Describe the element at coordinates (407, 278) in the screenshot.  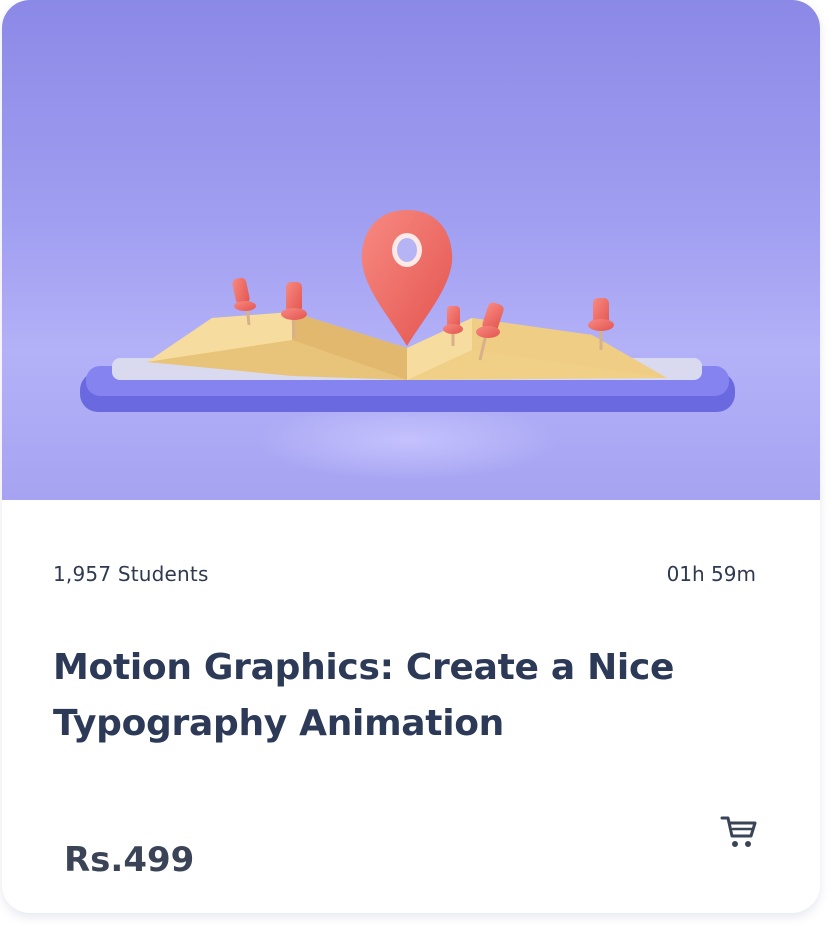
I see `location-marker-icon` at that location.